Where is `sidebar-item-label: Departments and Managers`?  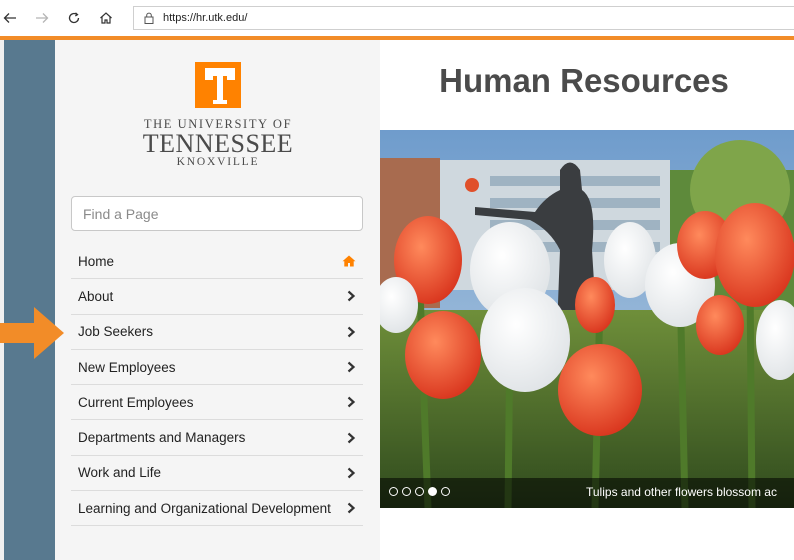
sidebar-item-label: Departments and Managers is located at coordinates (162, 438).